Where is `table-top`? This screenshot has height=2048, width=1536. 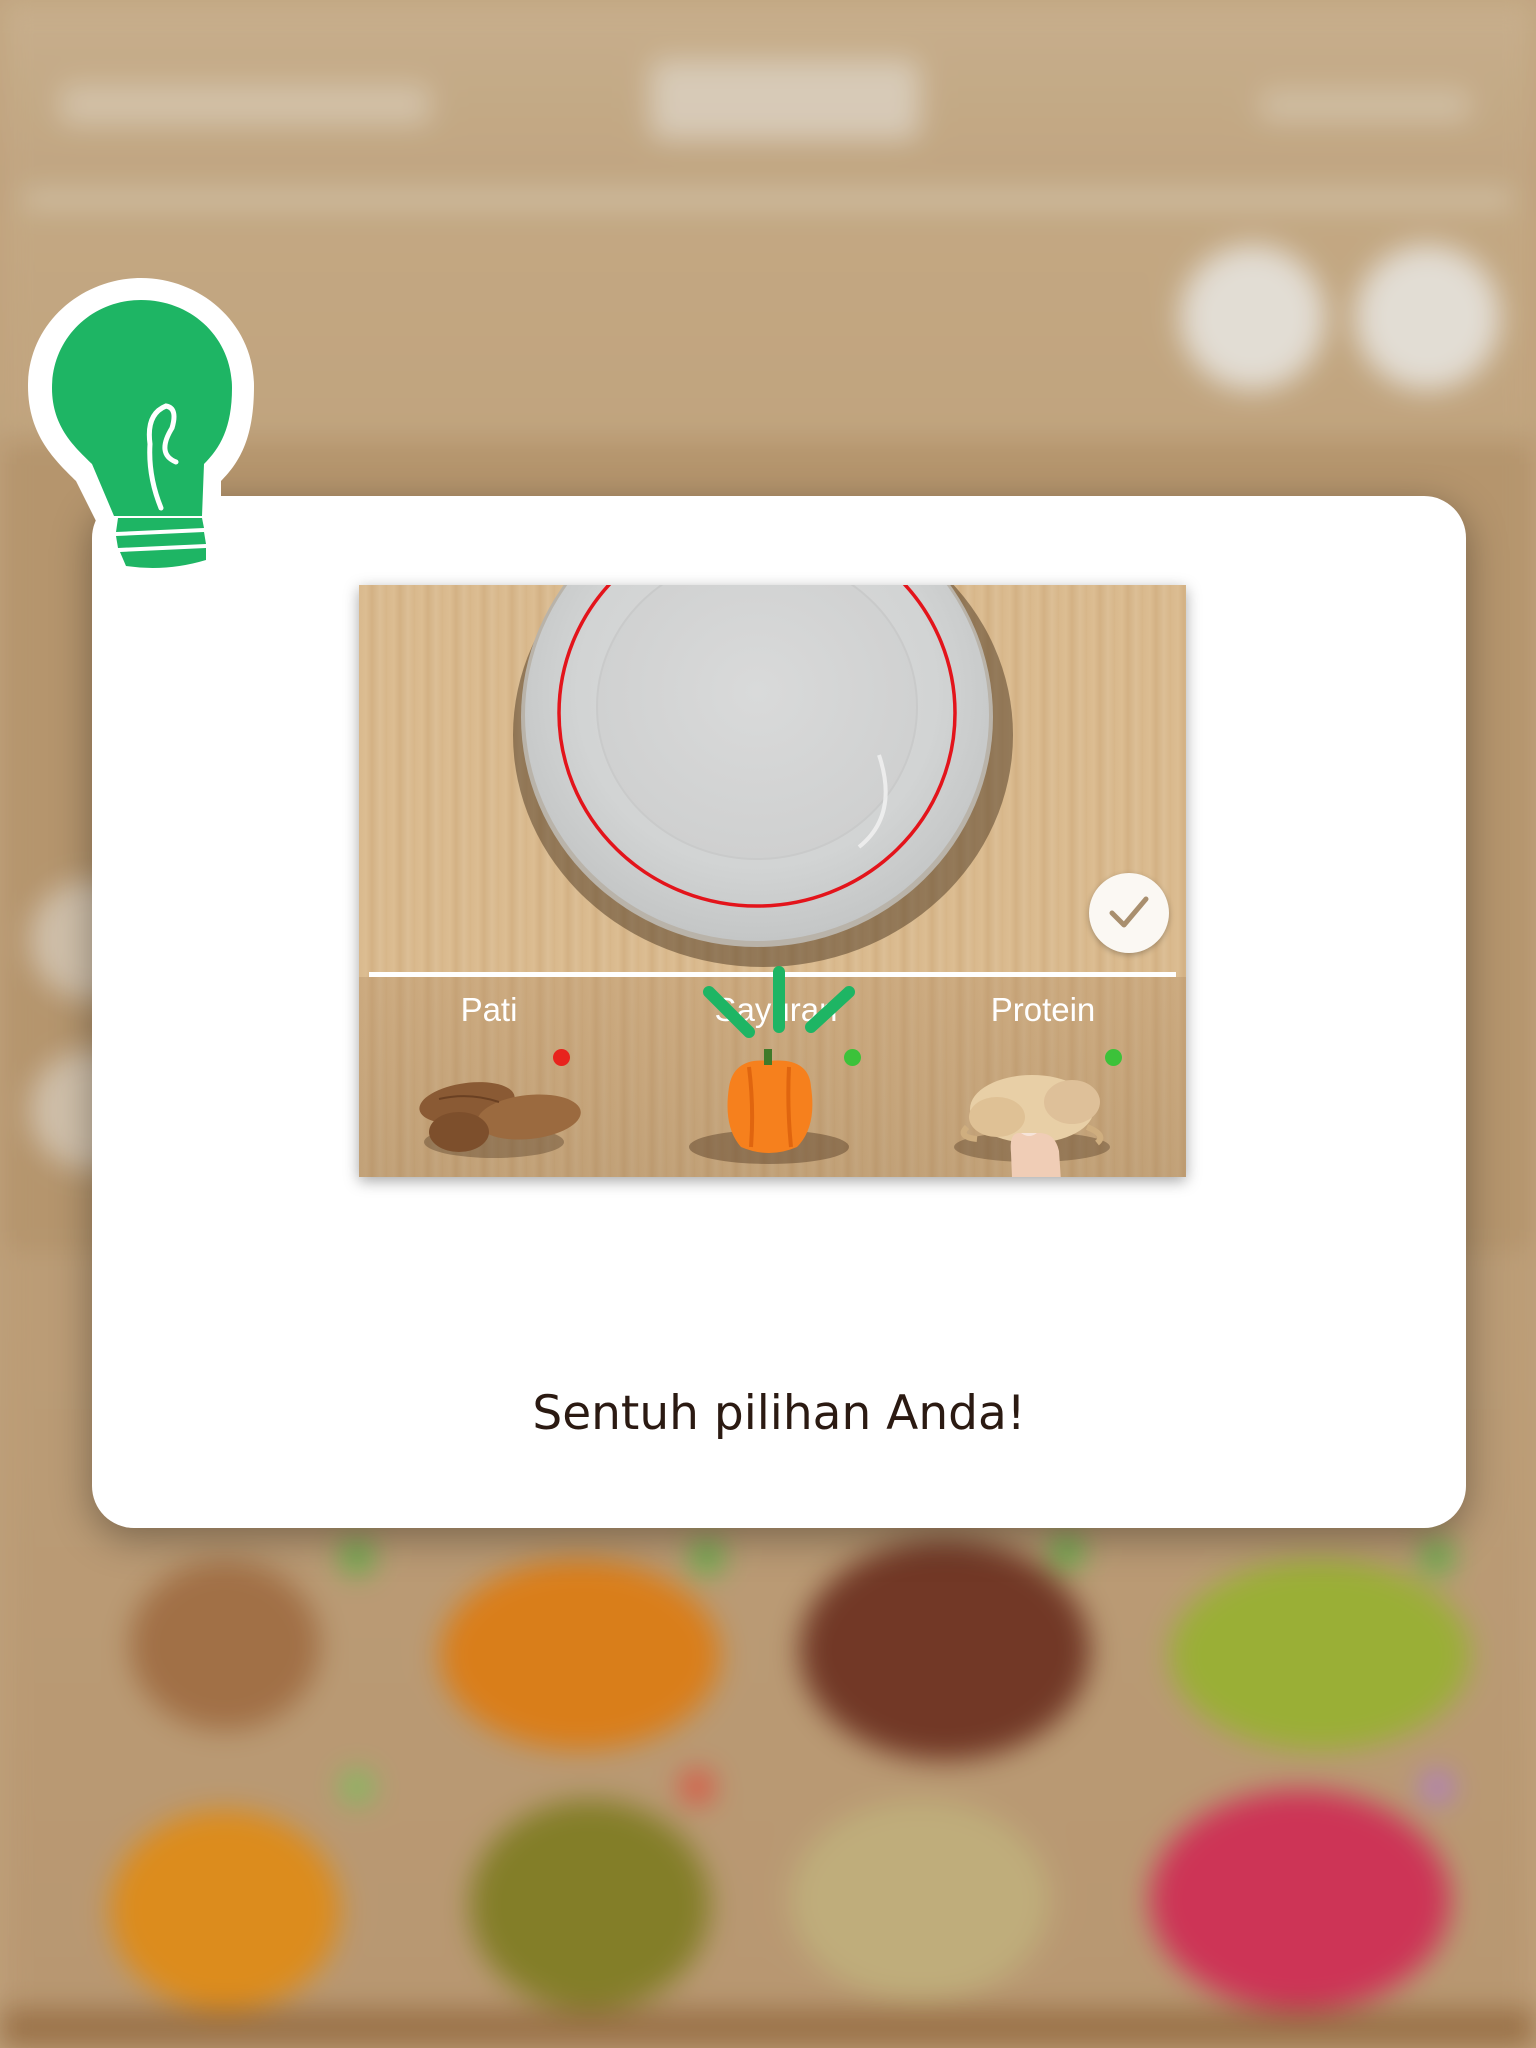
table-top is located at coordinates (772, 778).